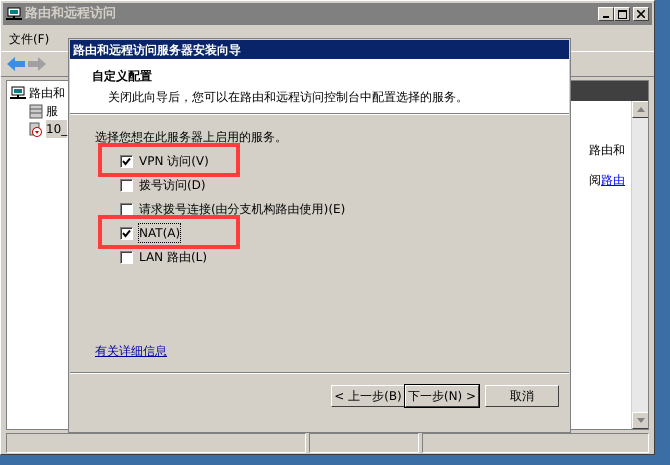 The width and height of the screenshot is (670, 465). What do you see at coordinates (288, 97) in the screenshot?
I see `wizard-subtitle: 关闭此向导后，您可以在路由和远程访问控制台中配置选择的服务。` at bounding box center [288, 97].